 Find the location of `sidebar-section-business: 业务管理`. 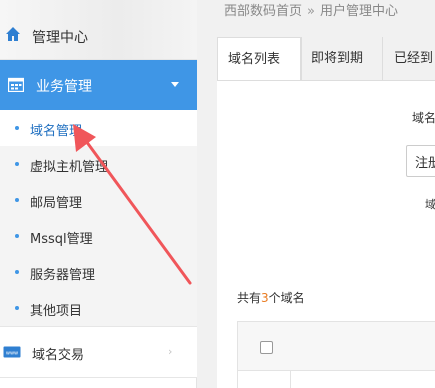

sidebar-section-business: 业务管理 is located at coordinates (98, 85).